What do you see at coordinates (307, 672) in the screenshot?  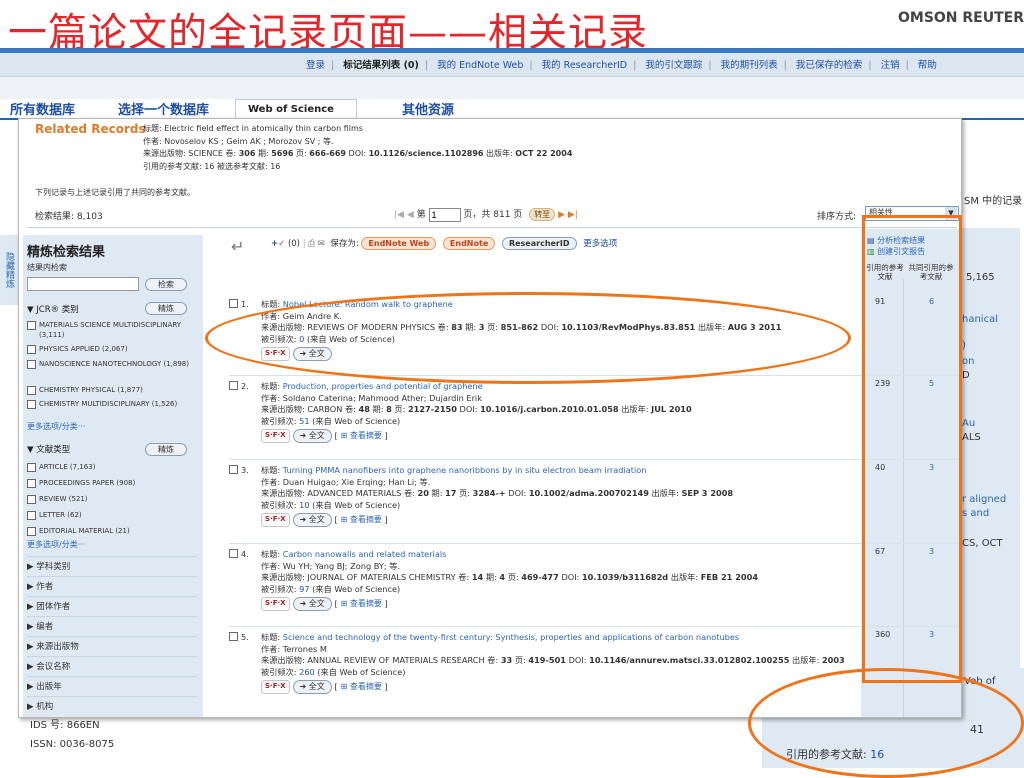 I see `record-times-cited: 260` at bounding box center [307, 672].